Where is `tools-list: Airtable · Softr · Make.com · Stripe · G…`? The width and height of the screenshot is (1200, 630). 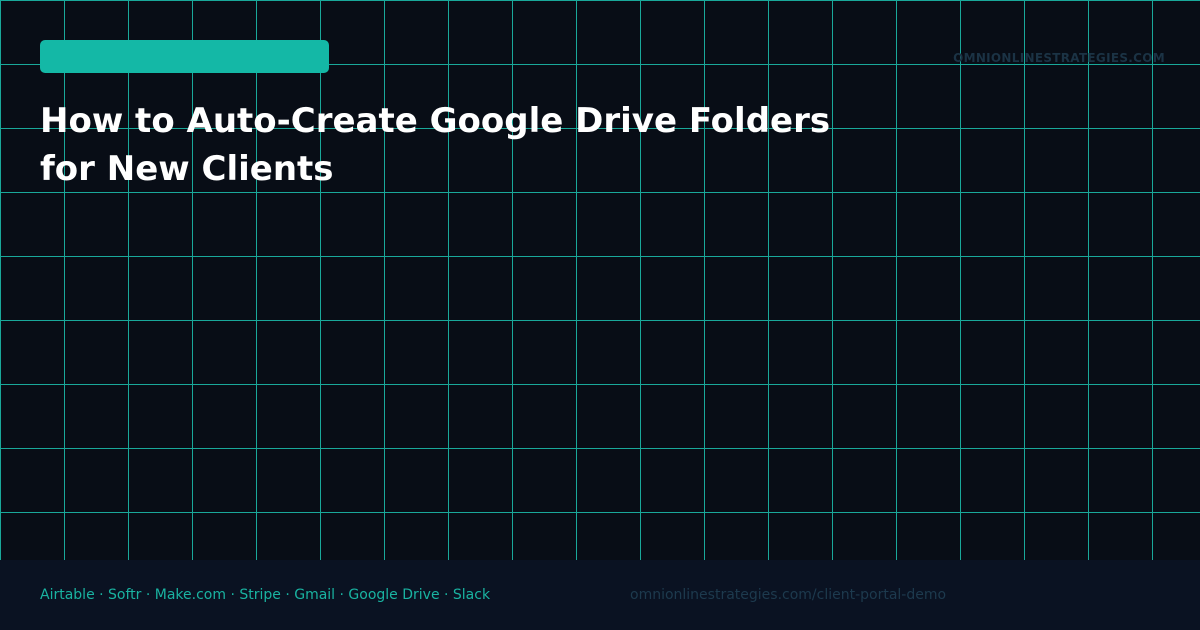 tools-list: Airtable · Softr · Make.com · Stripe · G… is located at coordinates (265, 595).